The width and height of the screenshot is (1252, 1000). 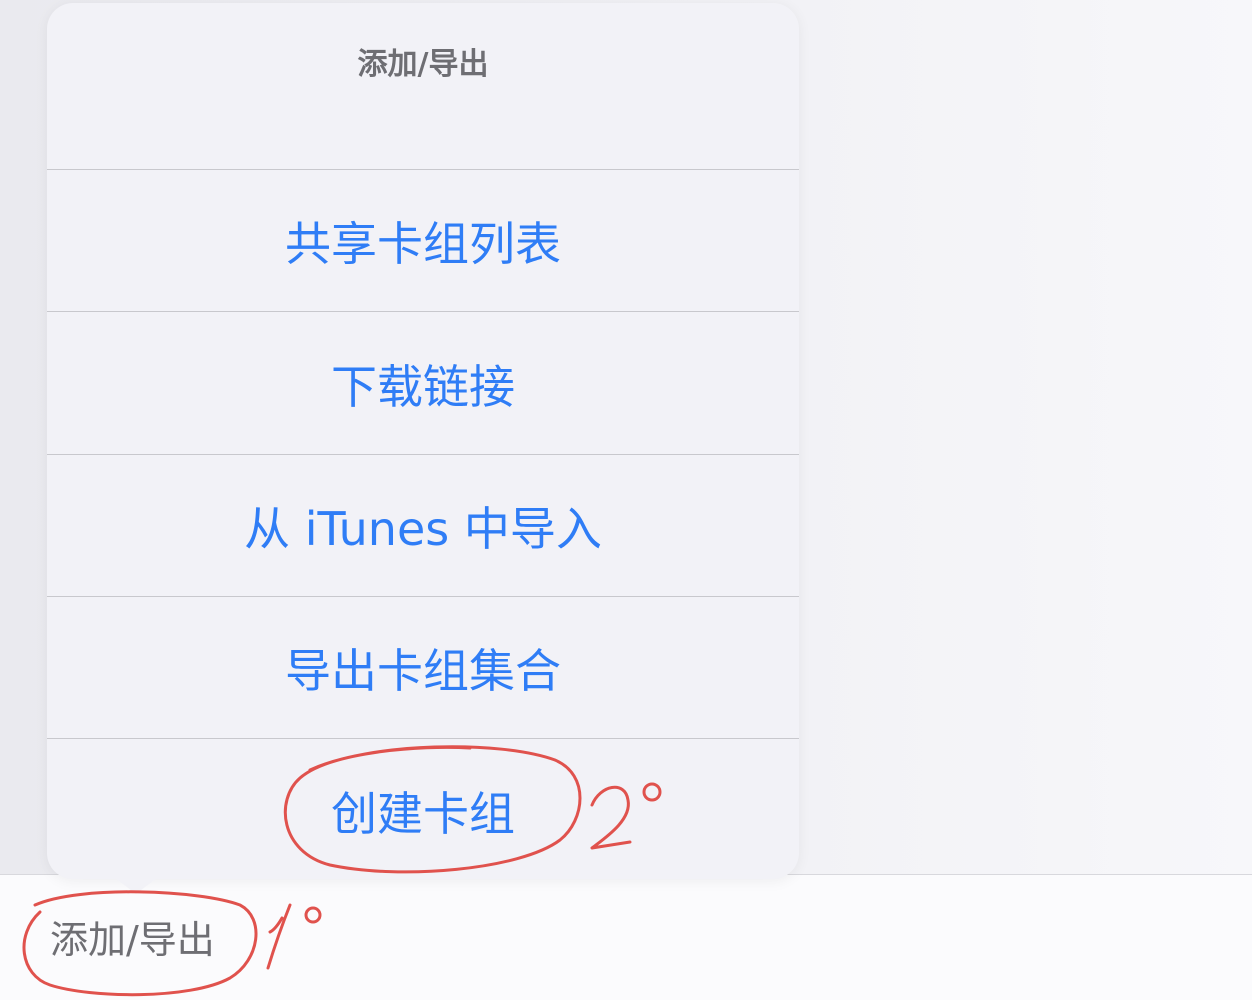 I want to click on popover-header: 添加/导出, so click(x=423, y=86).